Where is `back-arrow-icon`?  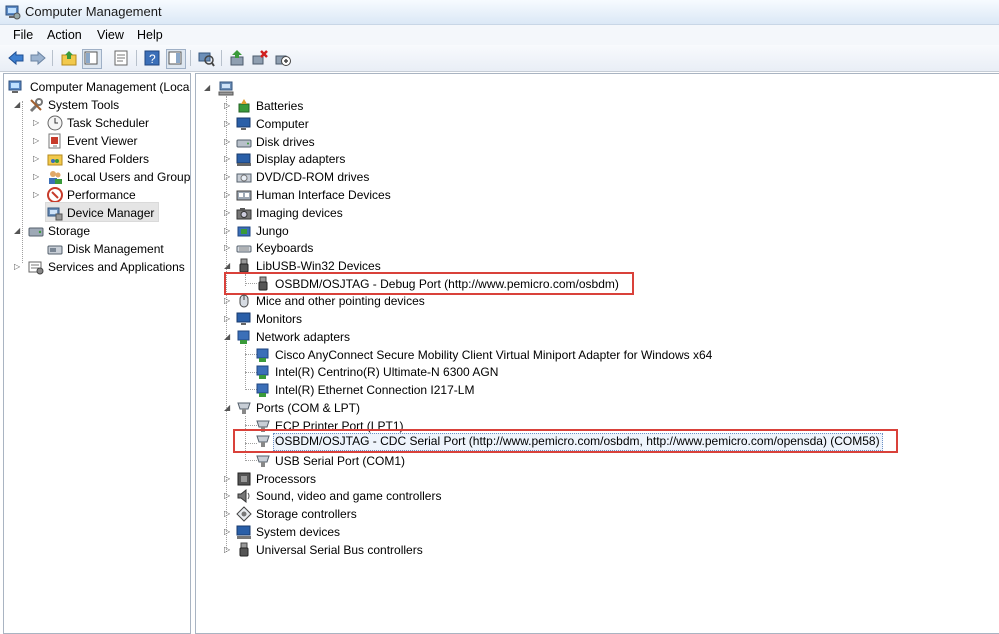
back-arrow-icon is located at coordinates (16, 58).